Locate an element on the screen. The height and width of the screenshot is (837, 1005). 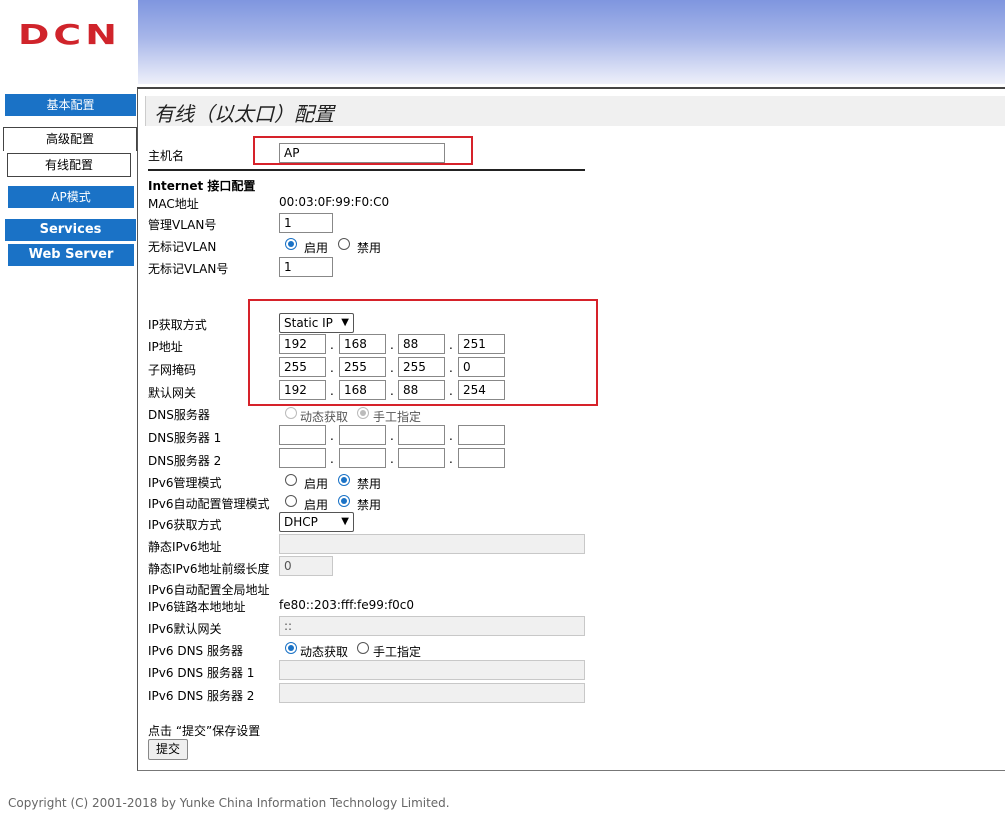
gateway-octet-2: 168 is located at coordinates (362, 390).